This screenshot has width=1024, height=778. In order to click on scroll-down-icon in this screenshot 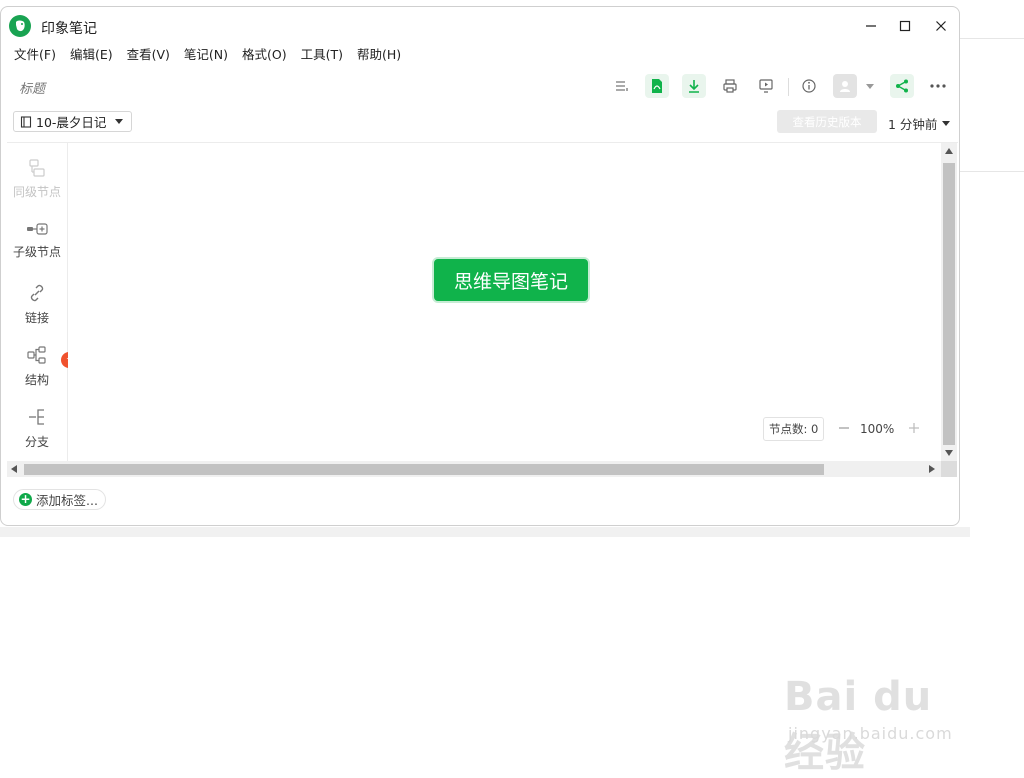, I will do `click(949, 453)`.